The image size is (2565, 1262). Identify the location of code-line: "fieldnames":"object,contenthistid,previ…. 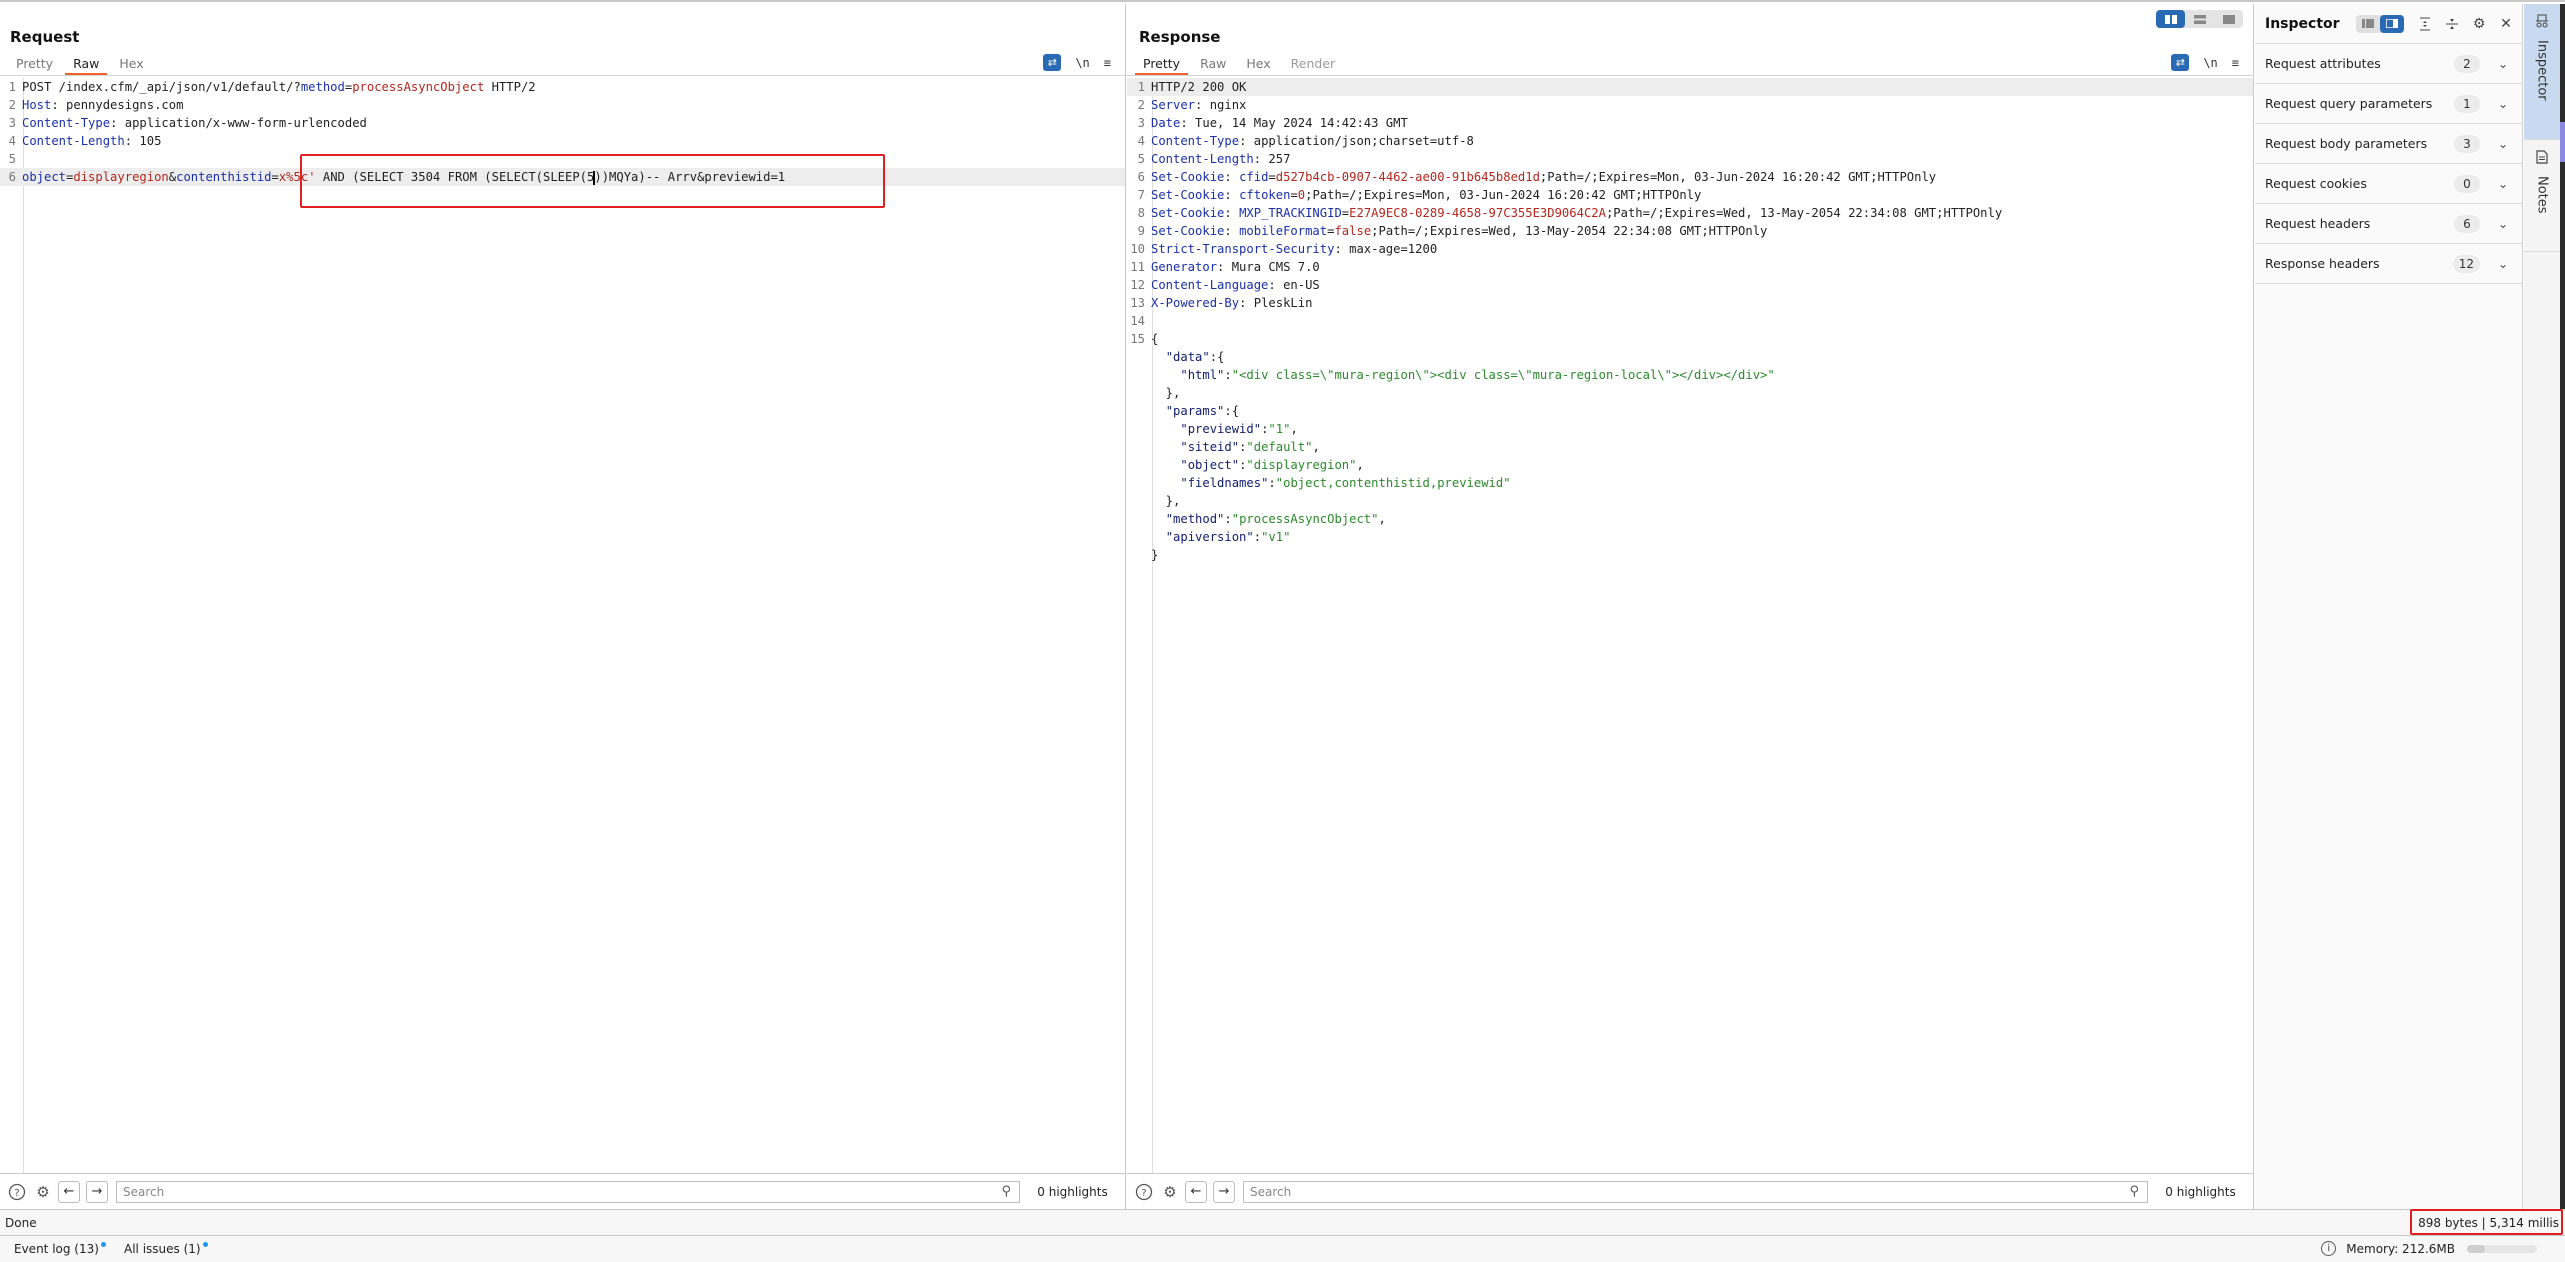
(1690, 483).